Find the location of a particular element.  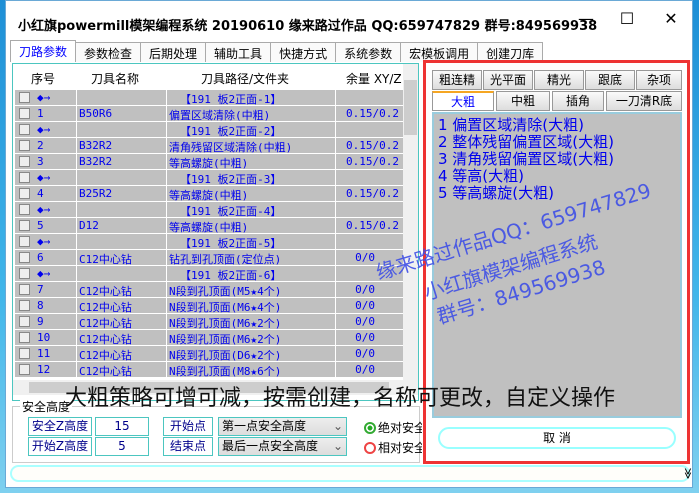

table-row: ◆→ 【191 板2正面-5】 is located at coordinates (209, 242).